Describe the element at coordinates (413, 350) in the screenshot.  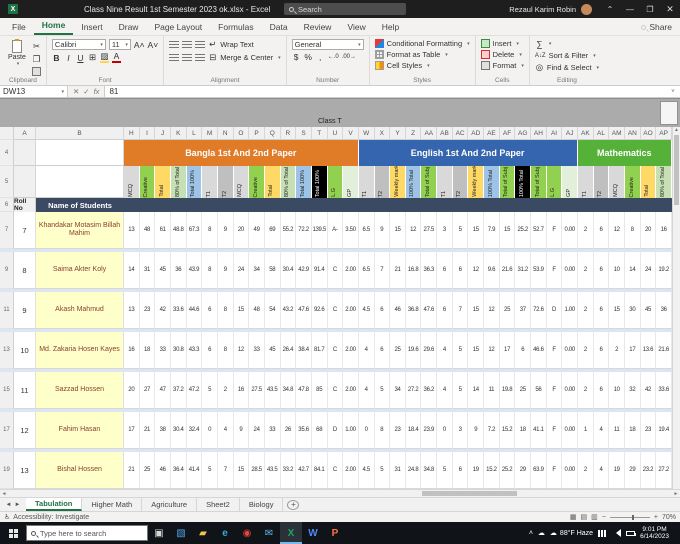
I see `cell: 19.6` at that location.